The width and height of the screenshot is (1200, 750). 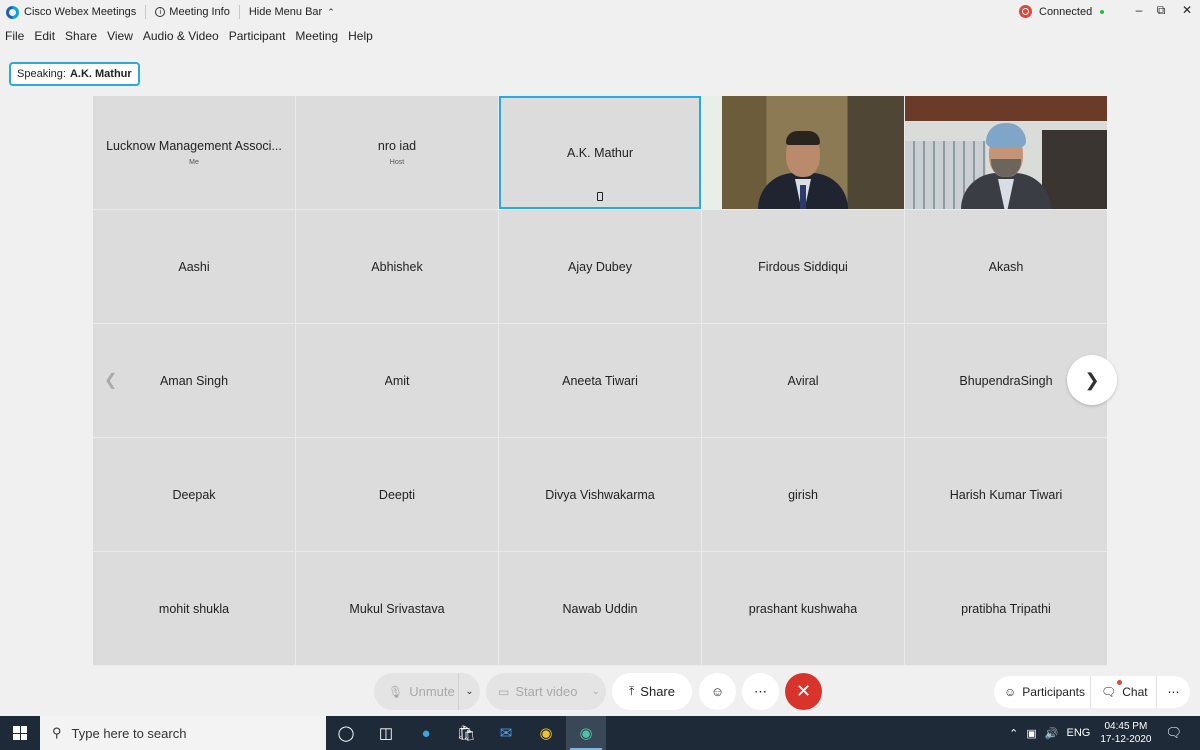 I want to click on participant-tile: pratibha Tripathi, so click(x=1006, y=608).